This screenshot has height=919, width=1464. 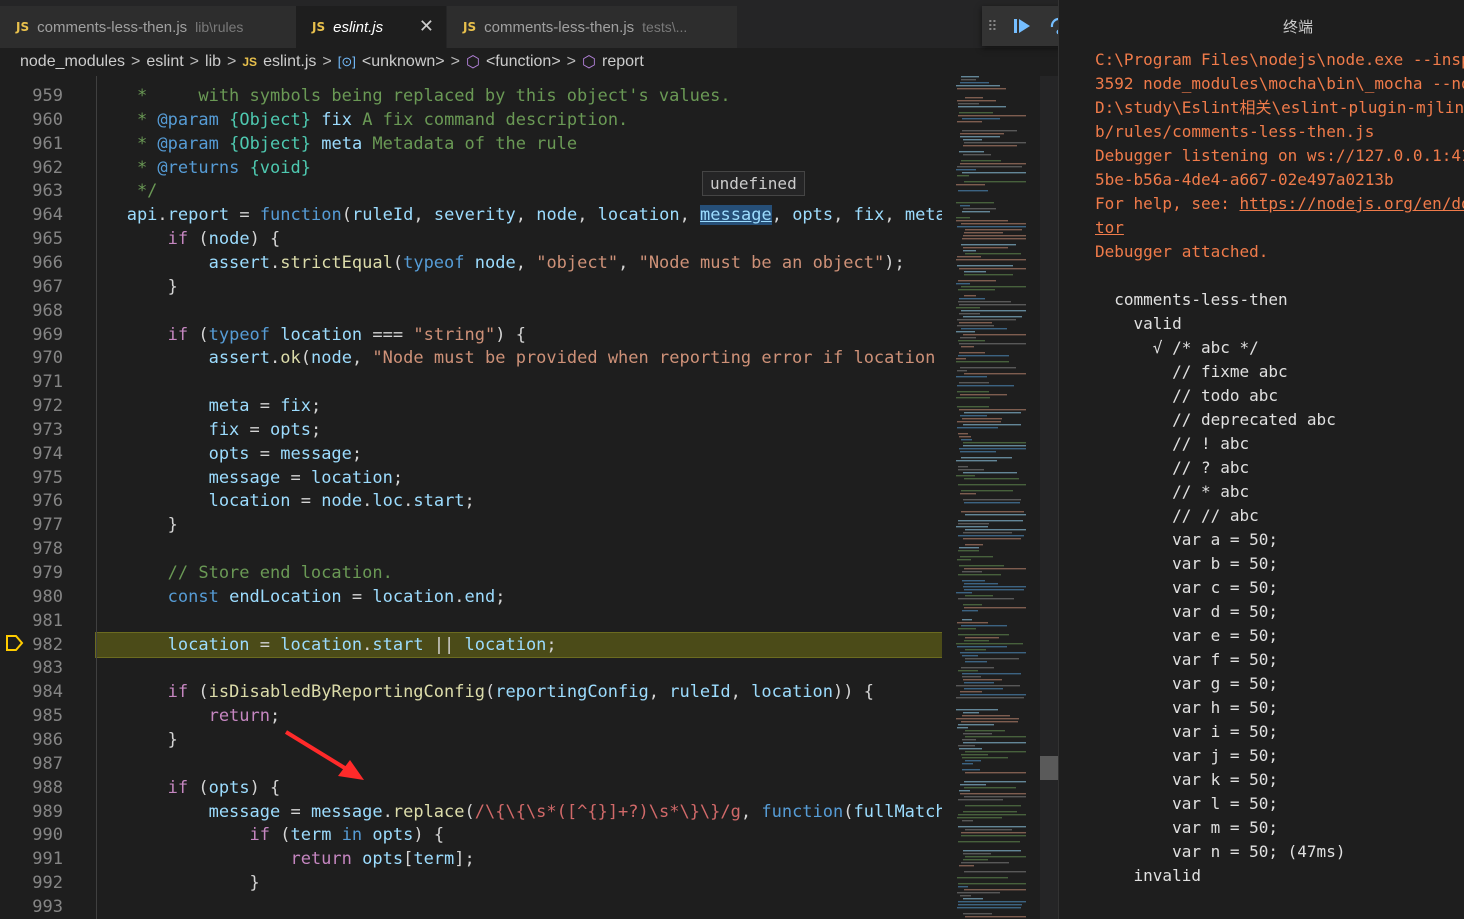 What do you see at coordinates (471, 287) in the screenshot?
I see `code-line: 967 }` at bounding box center [471, 287].